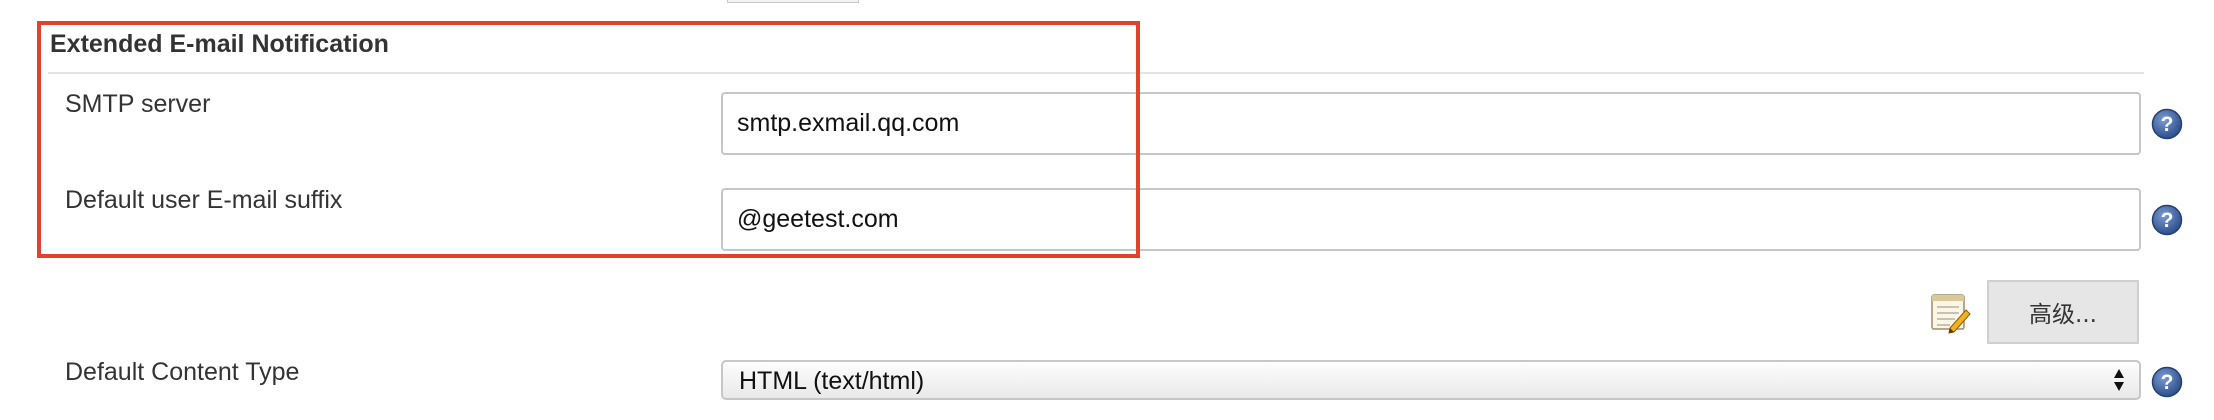 The width and height of the screenshot is (2214, 420). Describe the element at coordinates (204, 200) in the screenshot. I see `email-suffix-label: Default user E-mail suffix` at that location.